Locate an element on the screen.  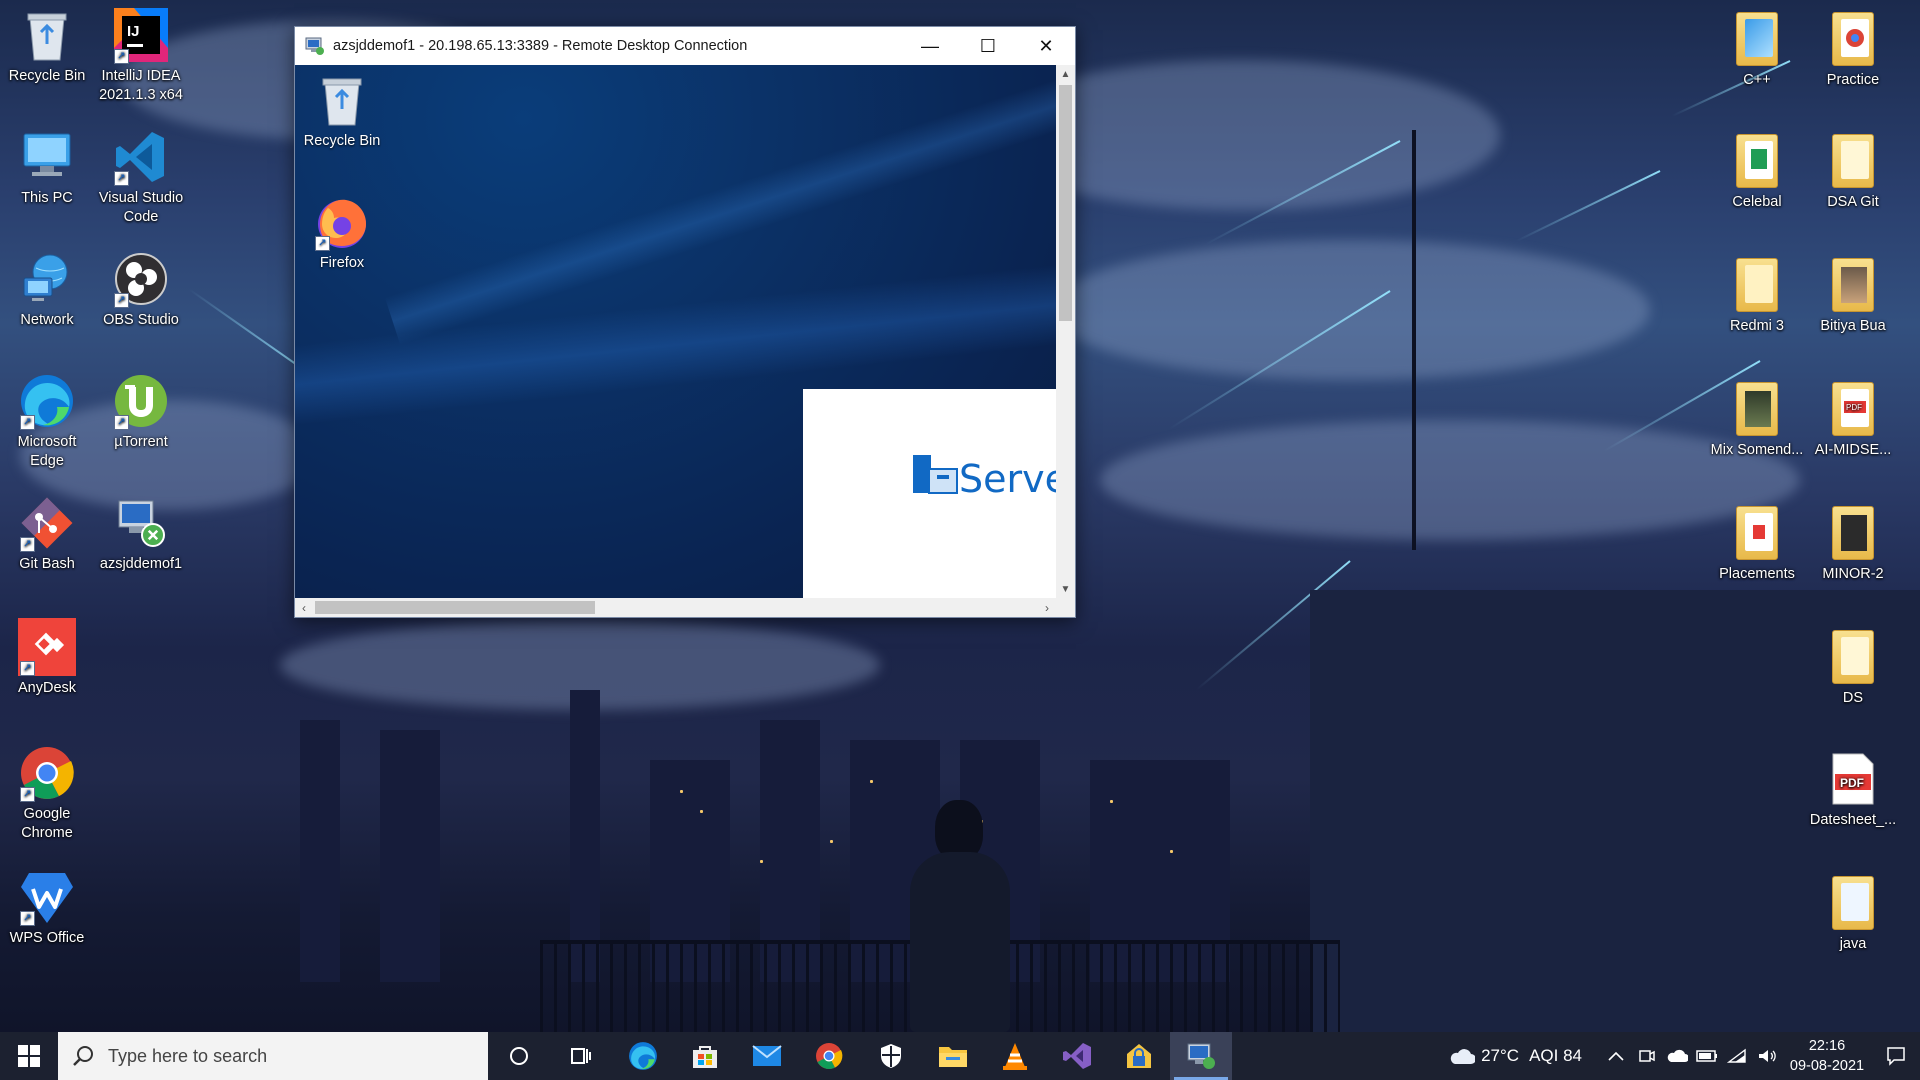
minimize-button: — is located at coordinates (930, 46).